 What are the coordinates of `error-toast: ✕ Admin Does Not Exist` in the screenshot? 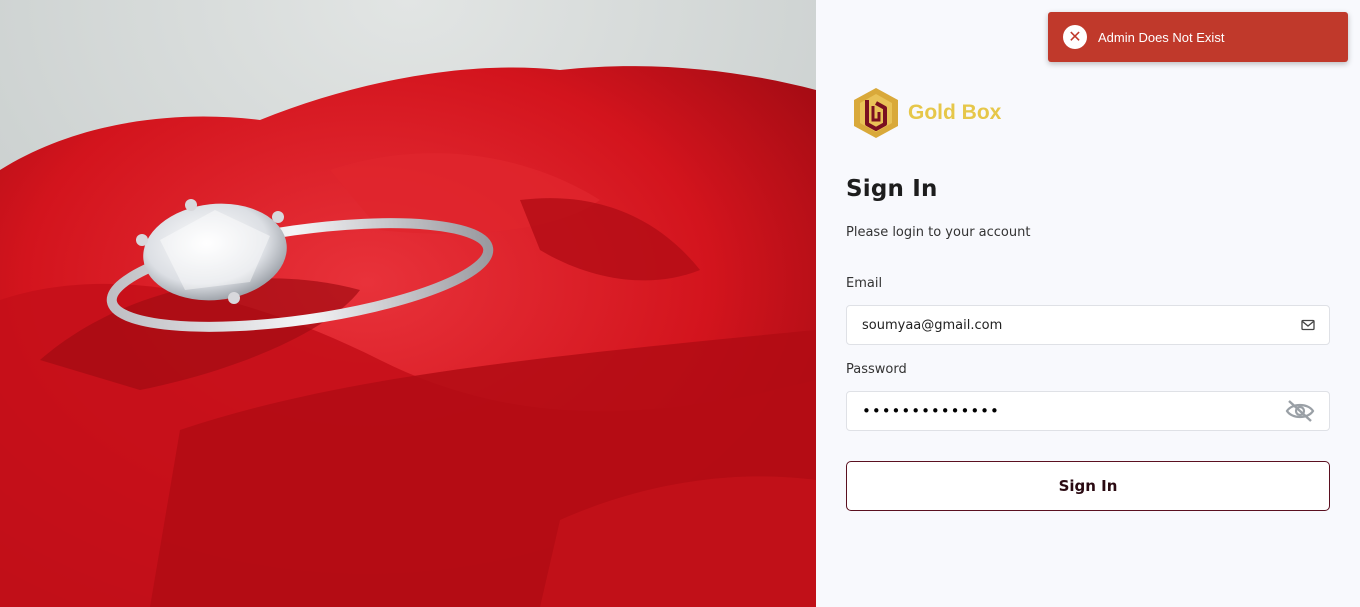 It's located at (1198, 37).